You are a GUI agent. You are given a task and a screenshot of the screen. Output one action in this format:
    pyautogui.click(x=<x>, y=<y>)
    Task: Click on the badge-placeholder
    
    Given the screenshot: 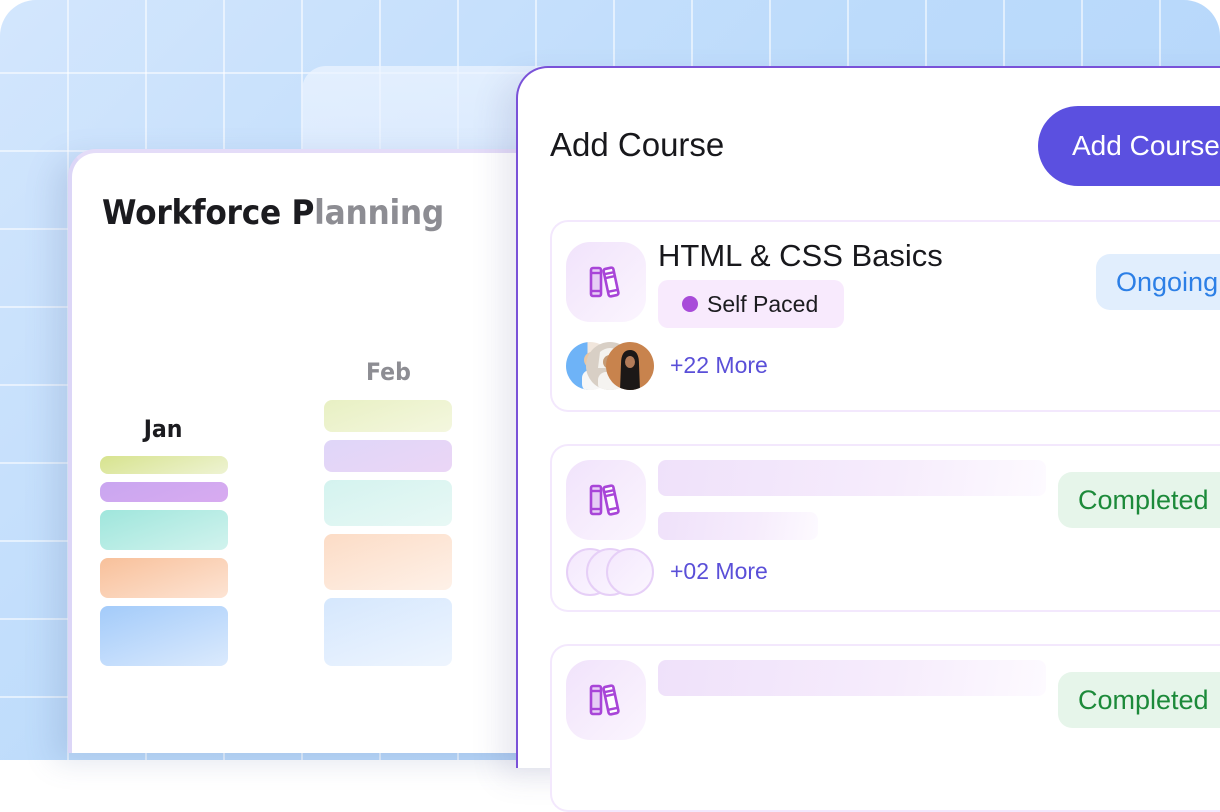 What is the action you would take?
    pyautogui.click(x=738, y=526)
    